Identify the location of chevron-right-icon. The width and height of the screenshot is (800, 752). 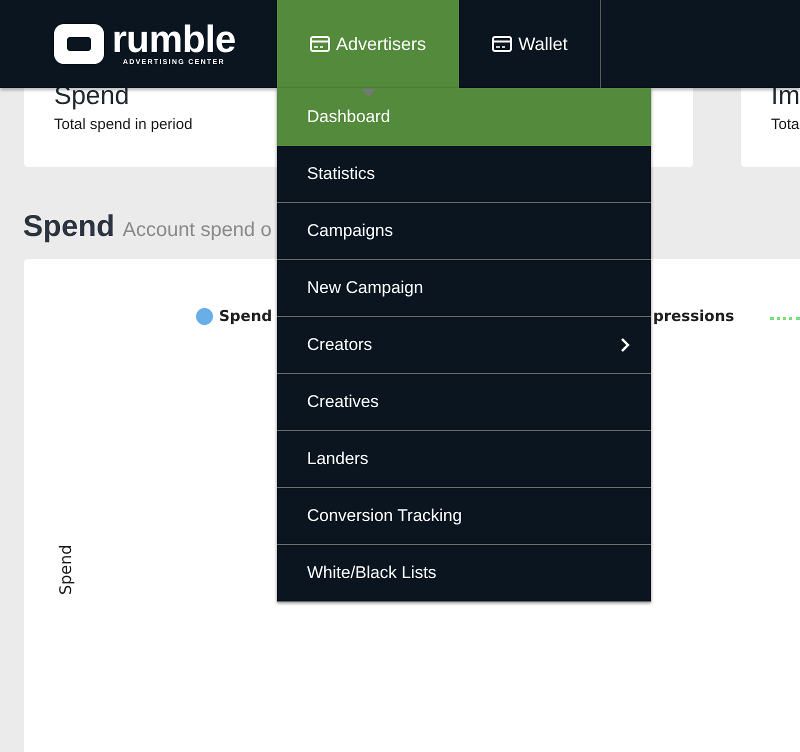
(625, 345).